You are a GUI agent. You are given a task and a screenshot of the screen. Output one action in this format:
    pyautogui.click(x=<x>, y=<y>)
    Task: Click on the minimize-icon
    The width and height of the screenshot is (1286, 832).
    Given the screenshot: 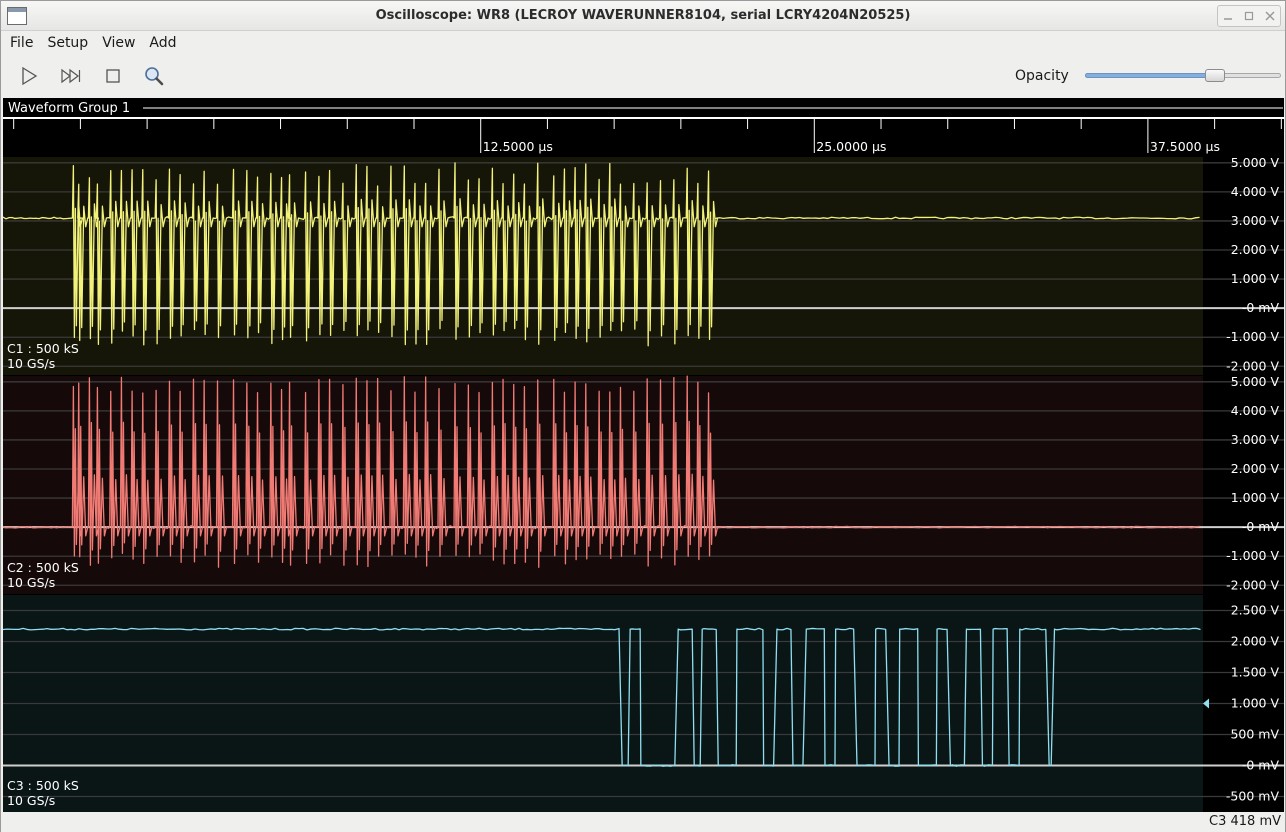 What is the action you would take?
    pyautogui.click(x=1228, y=16)
    